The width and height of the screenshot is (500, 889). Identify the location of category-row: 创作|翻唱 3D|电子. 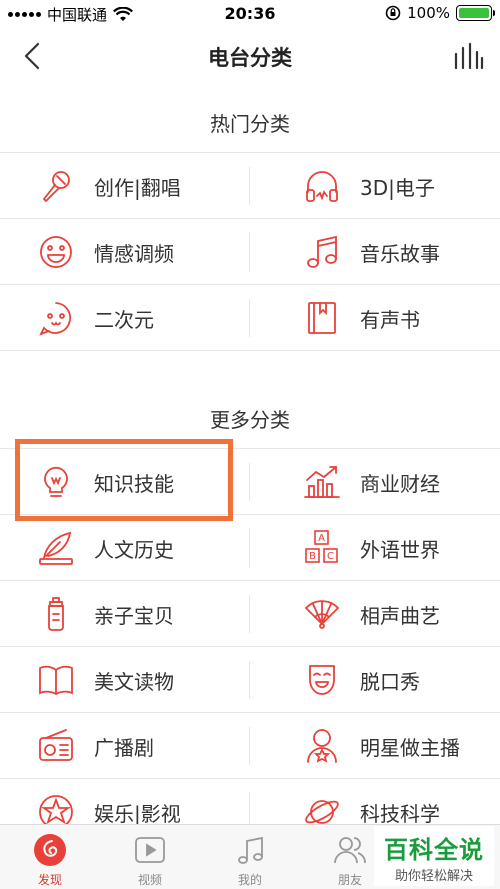
(250, 186).